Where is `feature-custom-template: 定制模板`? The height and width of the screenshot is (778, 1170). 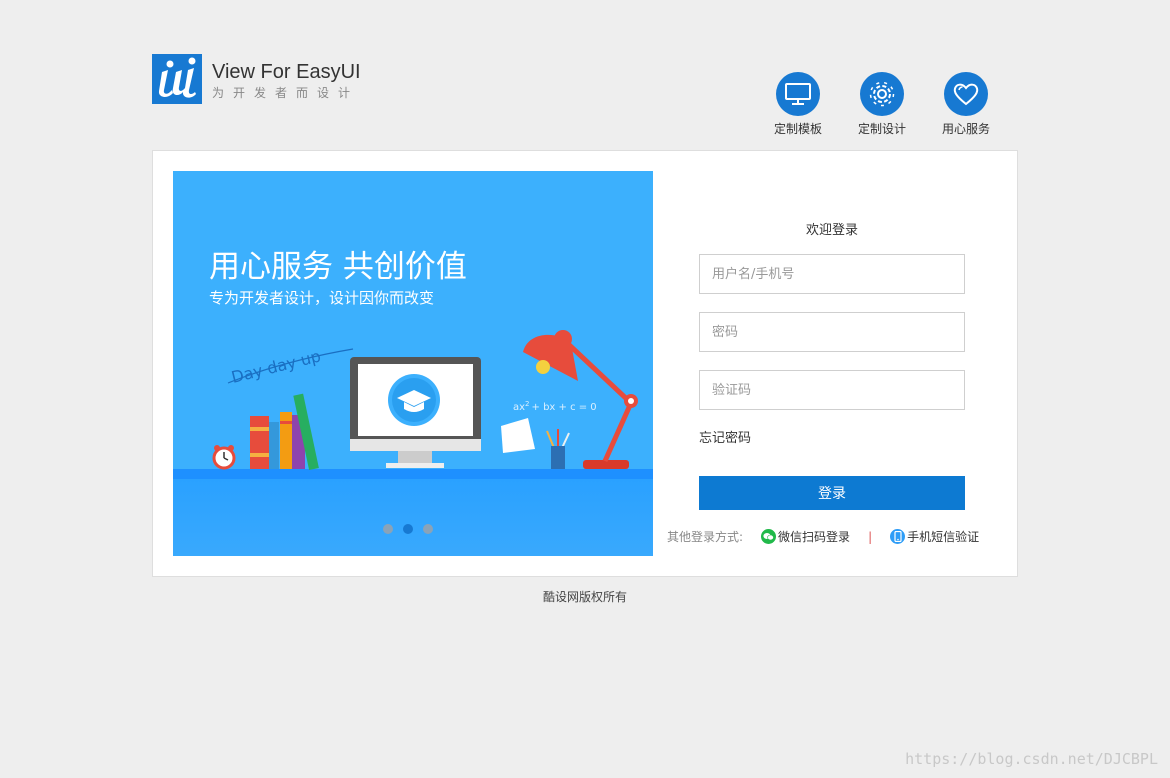 feature-custom-template: 定制模板 is located at coordinates (798, 104).